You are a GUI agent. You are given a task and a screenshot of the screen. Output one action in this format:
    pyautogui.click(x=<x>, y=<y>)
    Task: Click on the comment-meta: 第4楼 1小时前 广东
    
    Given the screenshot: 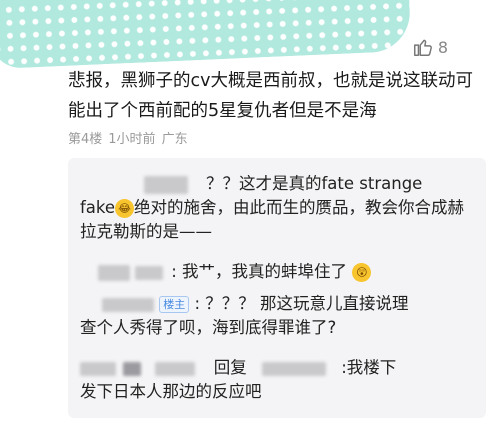 What is the action you would take?
    pyautogui.click(x=128, y=137)
    